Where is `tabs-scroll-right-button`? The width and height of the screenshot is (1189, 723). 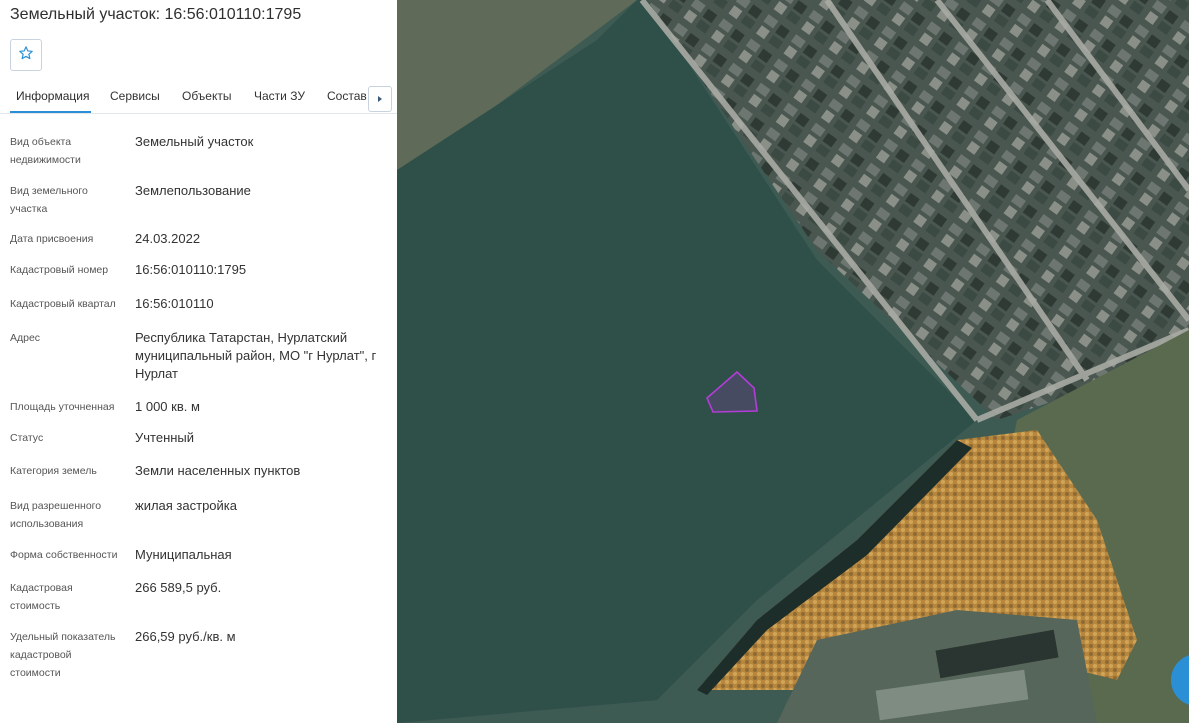 tabs-scroll-right-button is located at coordinates (380, 99).